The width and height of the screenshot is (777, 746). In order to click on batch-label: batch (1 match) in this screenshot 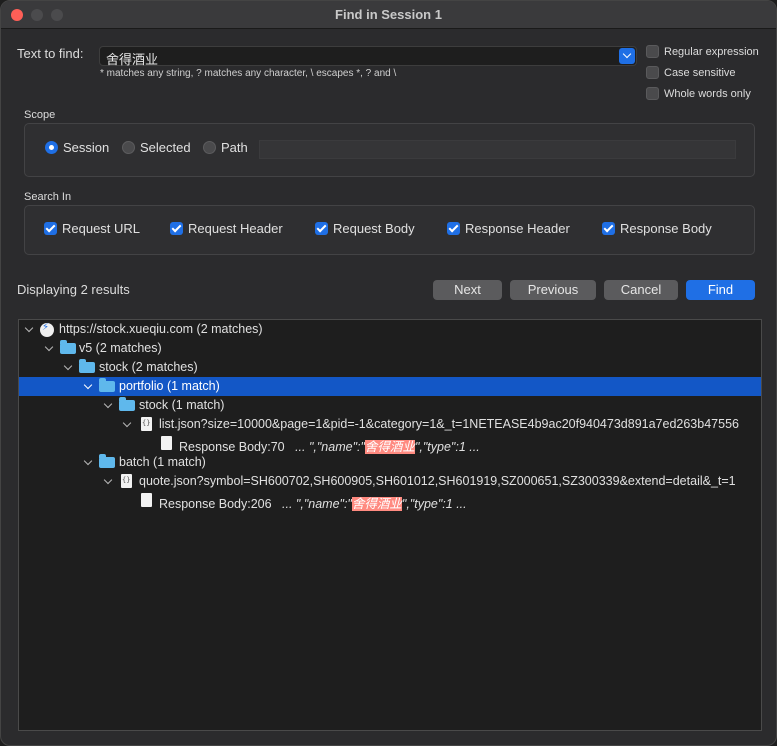, I will do `click(162, 462)`.